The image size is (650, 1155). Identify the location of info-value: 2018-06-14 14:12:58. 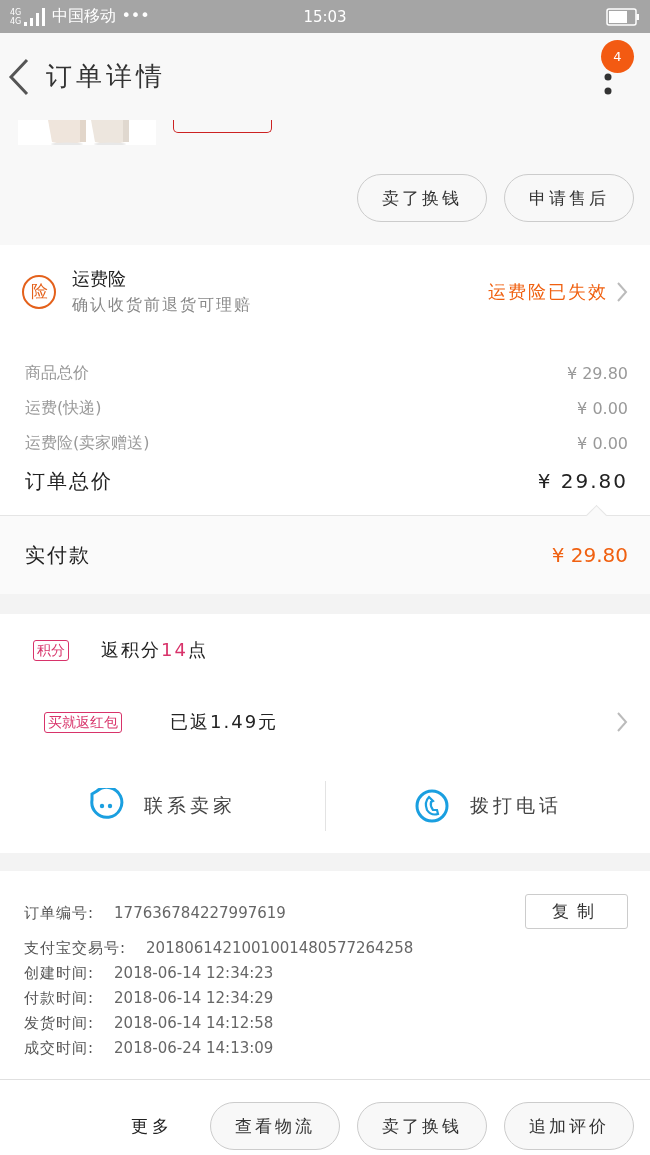
(194, 1023).